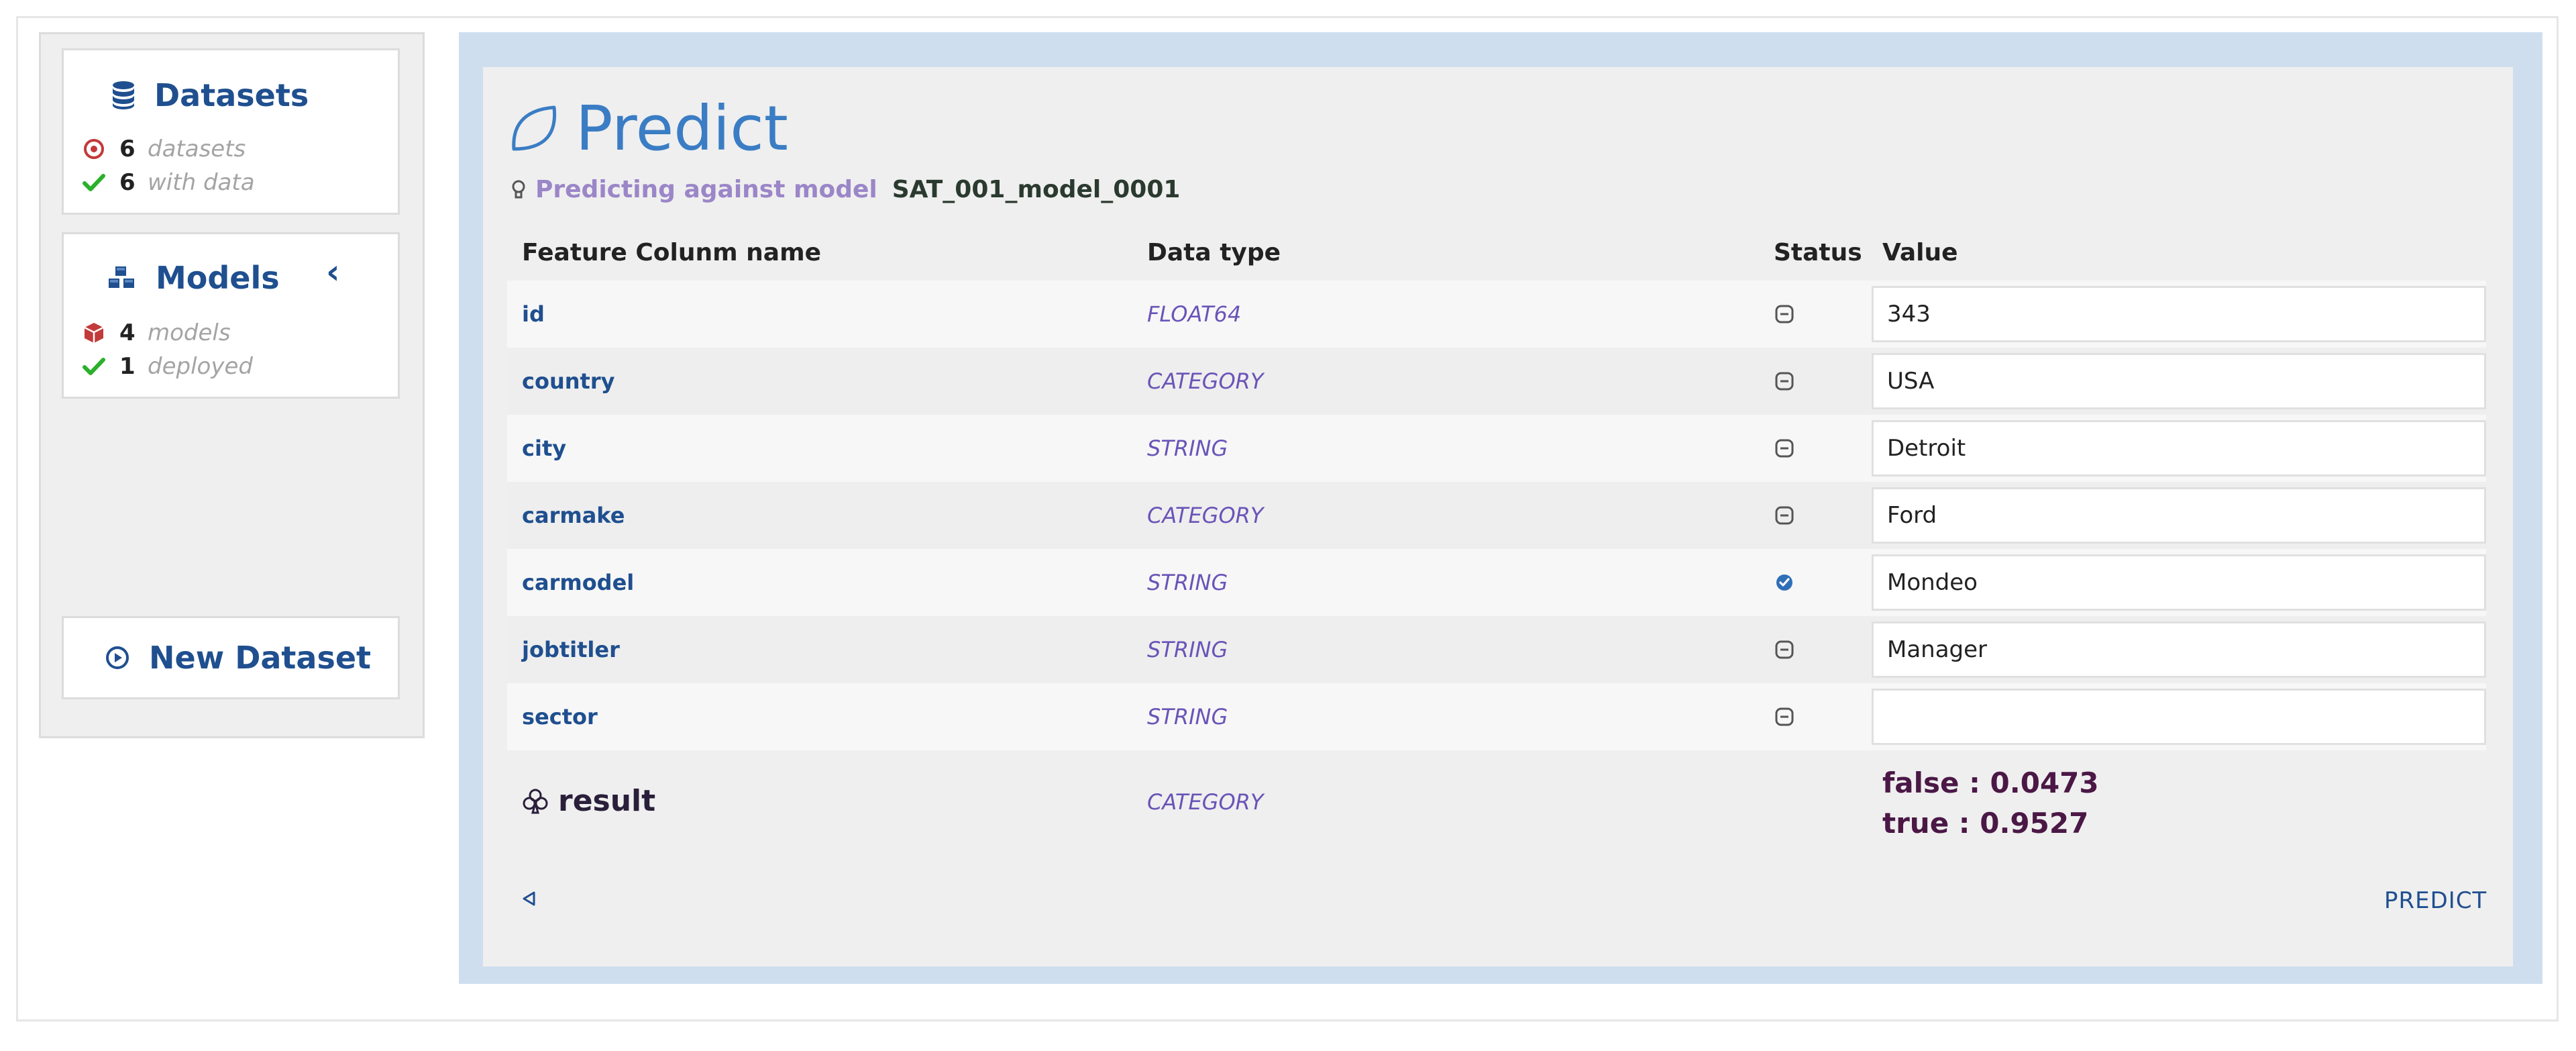 The width and height of the screenshot is (2576, 1051). What do you see at coordinates (333, 271) in the screenshot?
I see `collapse-chevron-icon: ‹` at bounding box center [333, 271].